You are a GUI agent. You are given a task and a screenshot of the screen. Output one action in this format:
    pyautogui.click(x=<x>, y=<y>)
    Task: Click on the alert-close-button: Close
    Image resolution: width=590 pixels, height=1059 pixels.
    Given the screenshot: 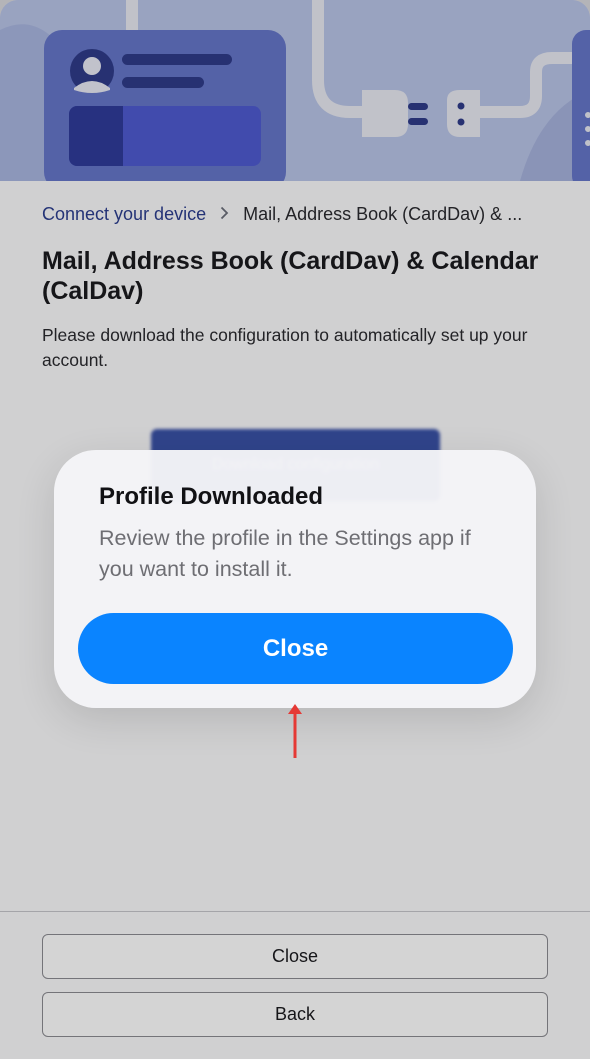 What is the action you would take?
    pyautogui.click(x=295, y=648)
    